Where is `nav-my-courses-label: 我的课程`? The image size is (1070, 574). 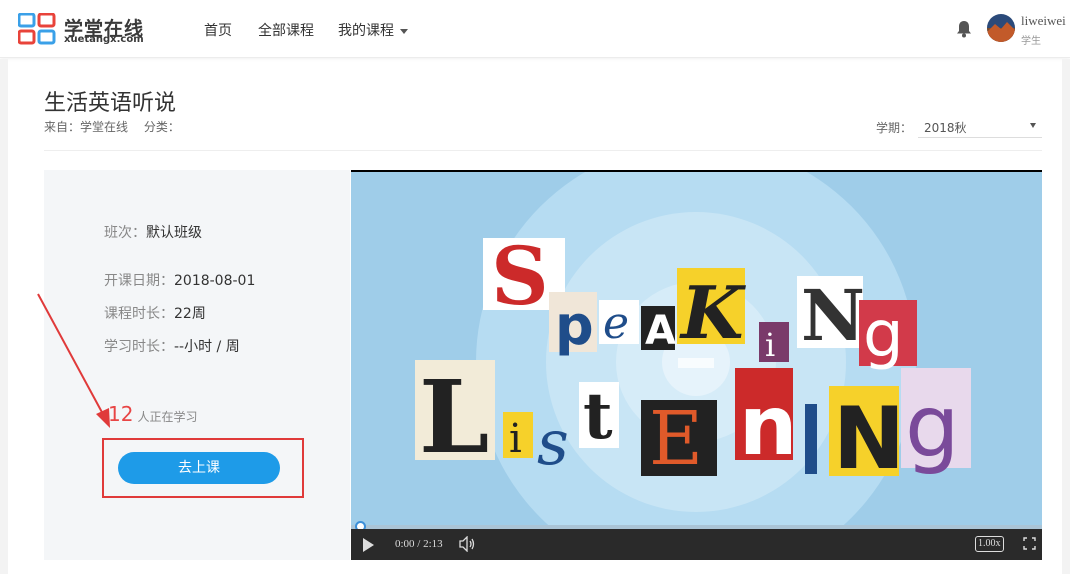
nav-my-courses-label: 我的课程 is located at coordinates (366, 31).